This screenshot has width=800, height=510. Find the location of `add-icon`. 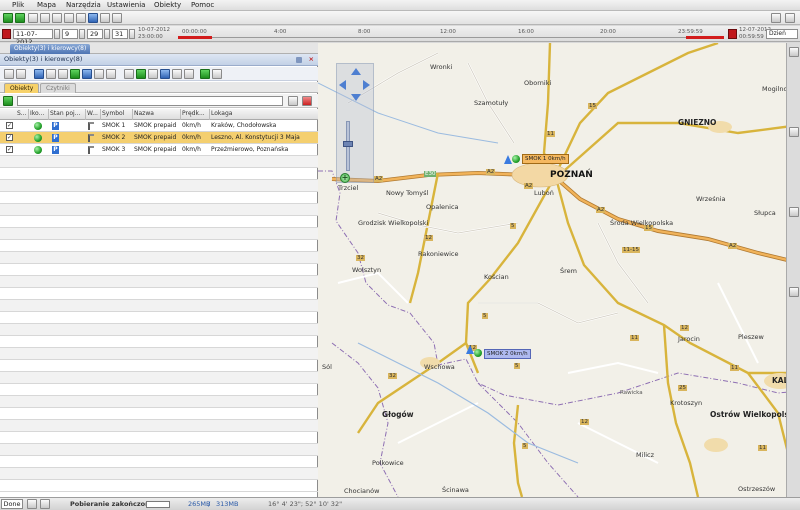

add-icon is located at coordinates (8, 18).